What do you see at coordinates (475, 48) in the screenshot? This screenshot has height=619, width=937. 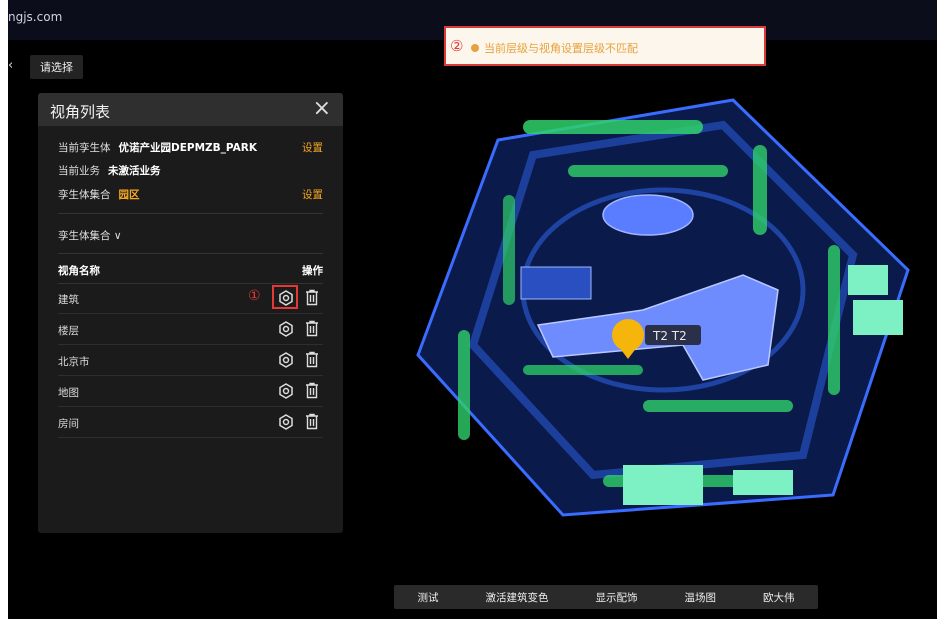 I see `warning-icon` at bounding box center [475, 48].